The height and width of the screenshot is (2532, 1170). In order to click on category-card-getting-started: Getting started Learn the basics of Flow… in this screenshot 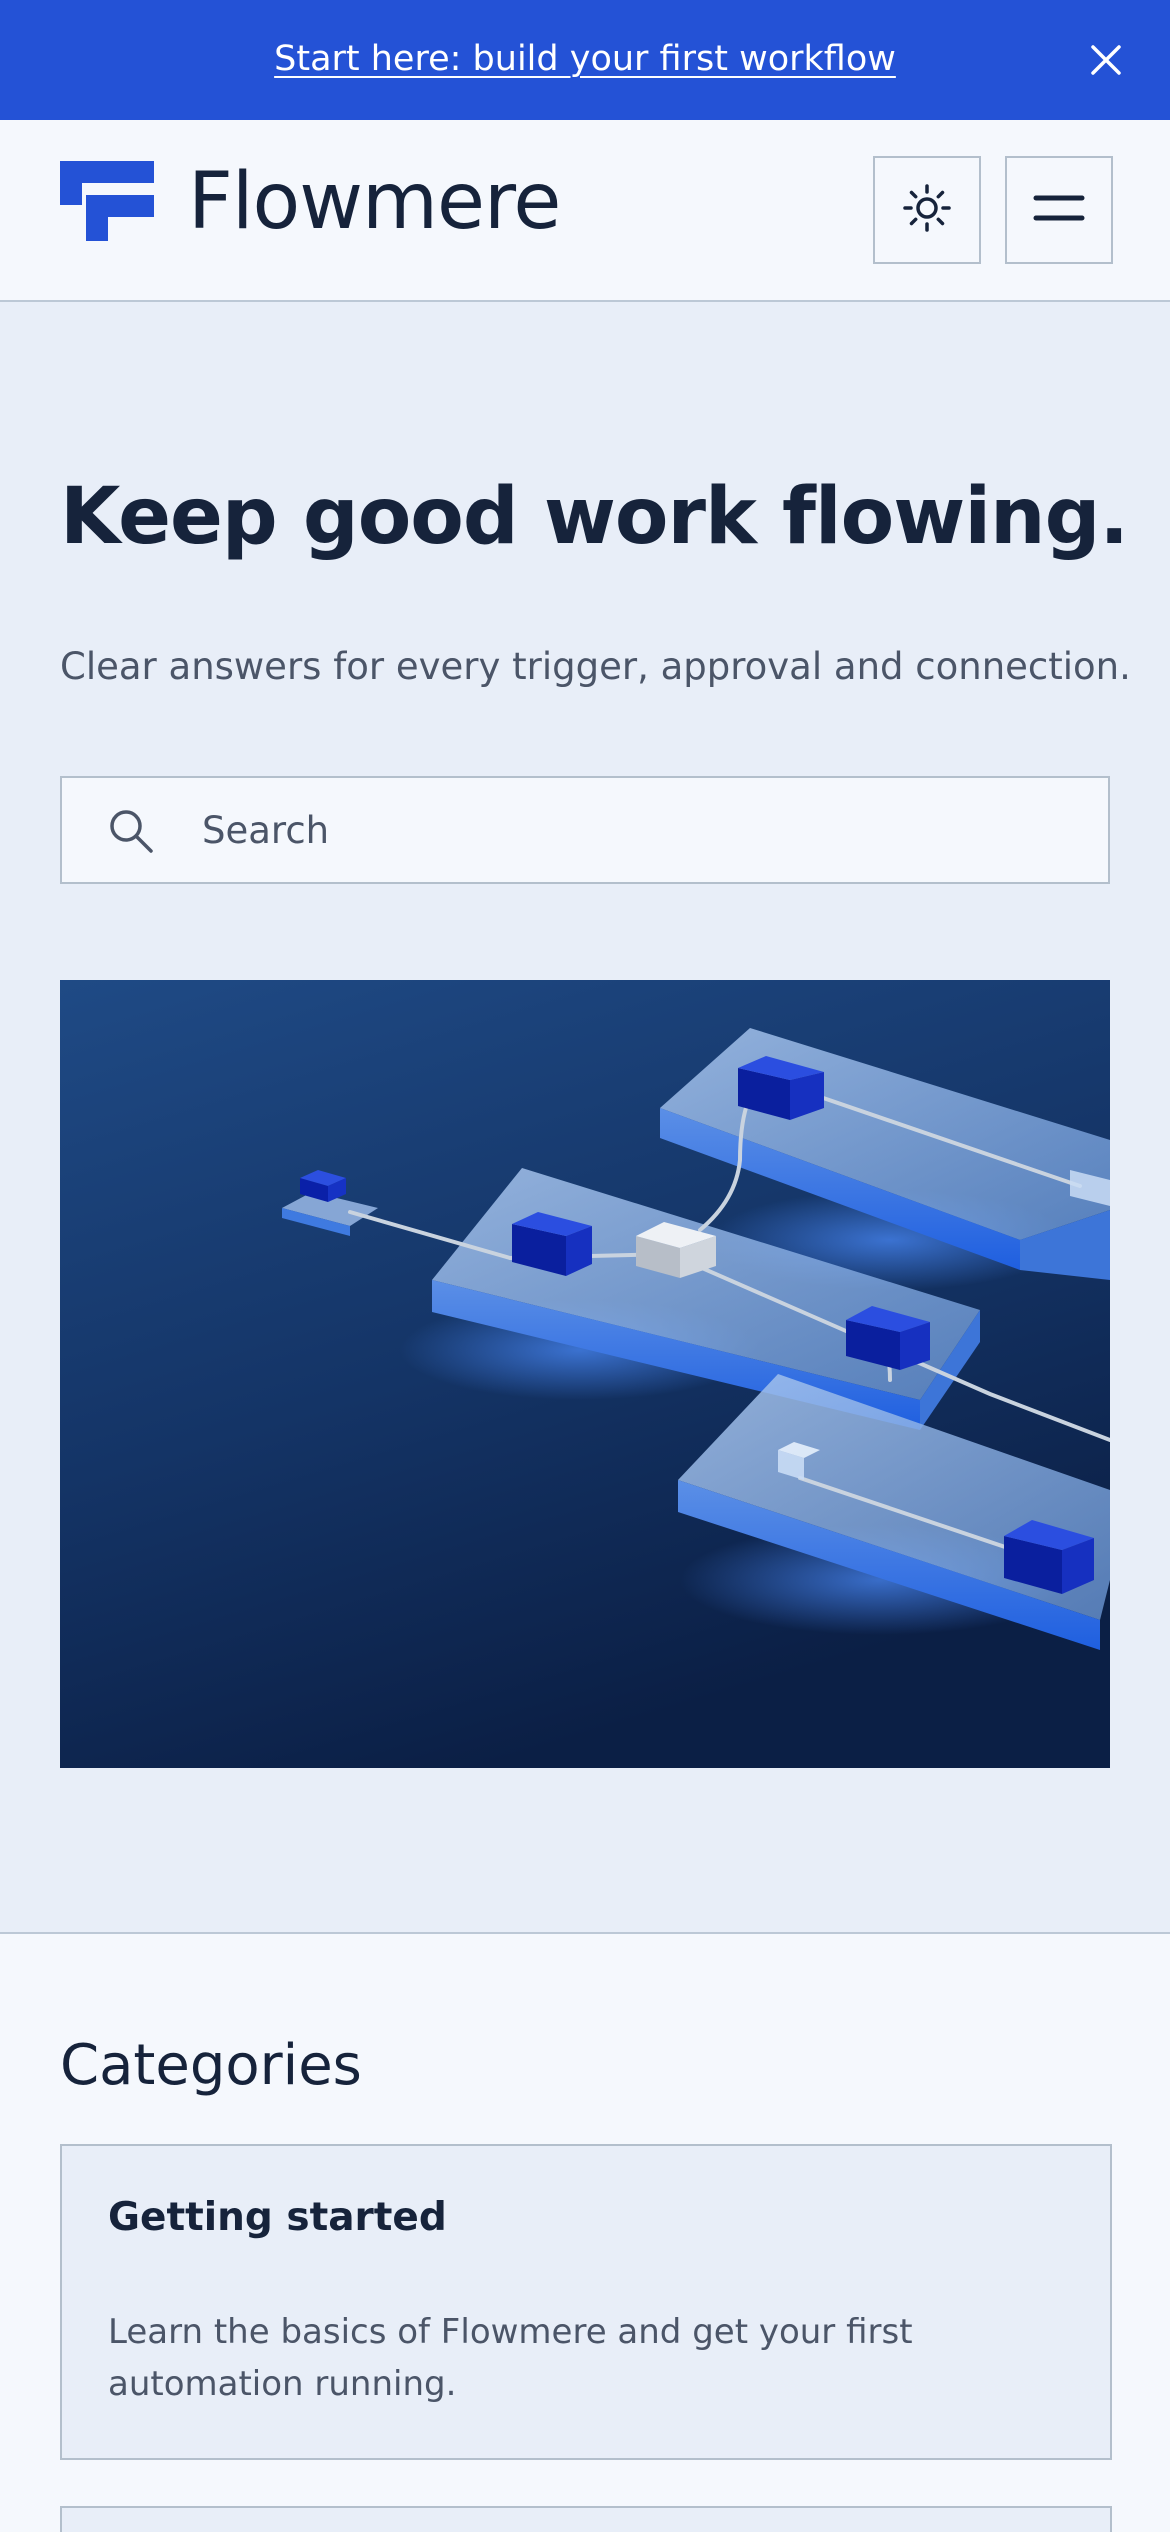, I will do `click(586, 2302)`.